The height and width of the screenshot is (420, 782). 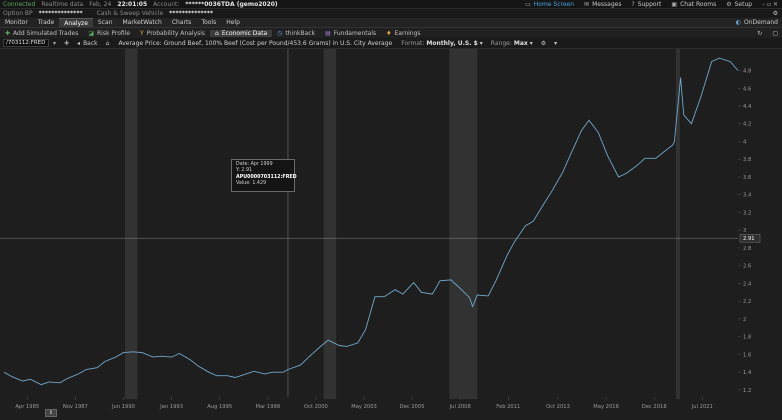 I want to click on setup-button: ⚙ Setup, so click(x=739, y=4).